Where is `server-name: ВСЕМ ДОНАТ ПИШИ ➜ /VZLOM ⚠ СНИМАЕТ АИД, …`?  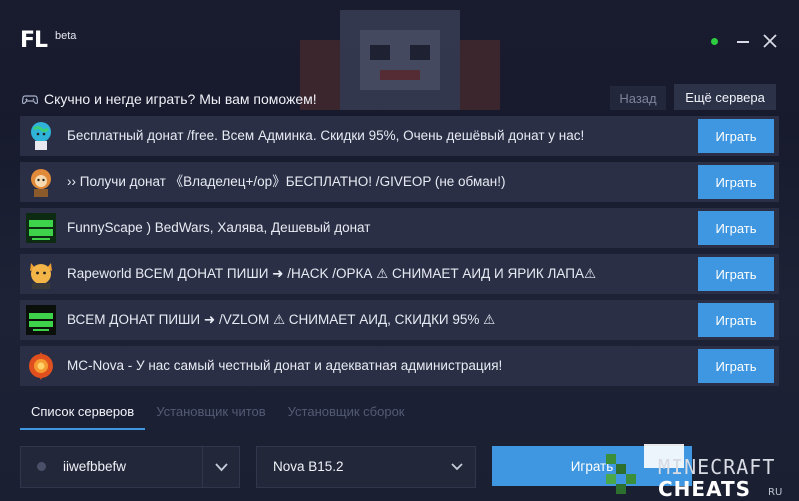
server-name: ВСЕМ ДОНАТ ПИШИ ➜ /VZLOM ⚠ СНИМАЕТ АИД, … is located at coordinates (281, 319).